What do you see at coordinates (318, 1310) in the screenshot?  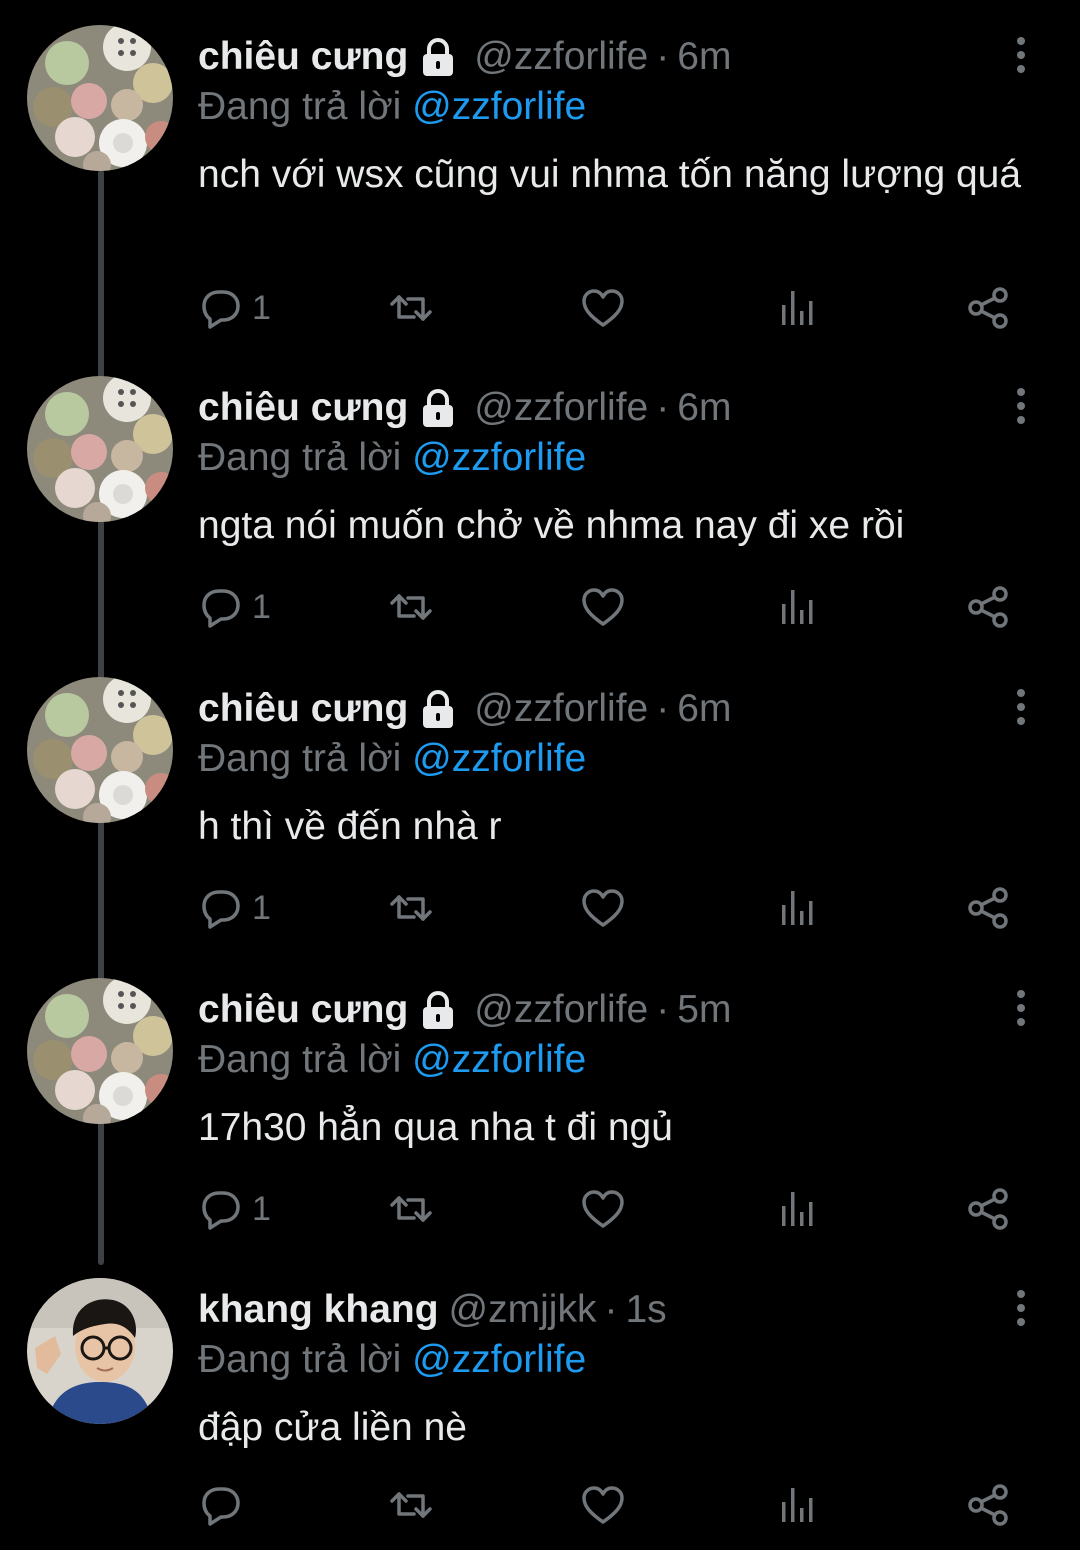 I see `display-name: khang khang` at bounding box center [318, 1310].